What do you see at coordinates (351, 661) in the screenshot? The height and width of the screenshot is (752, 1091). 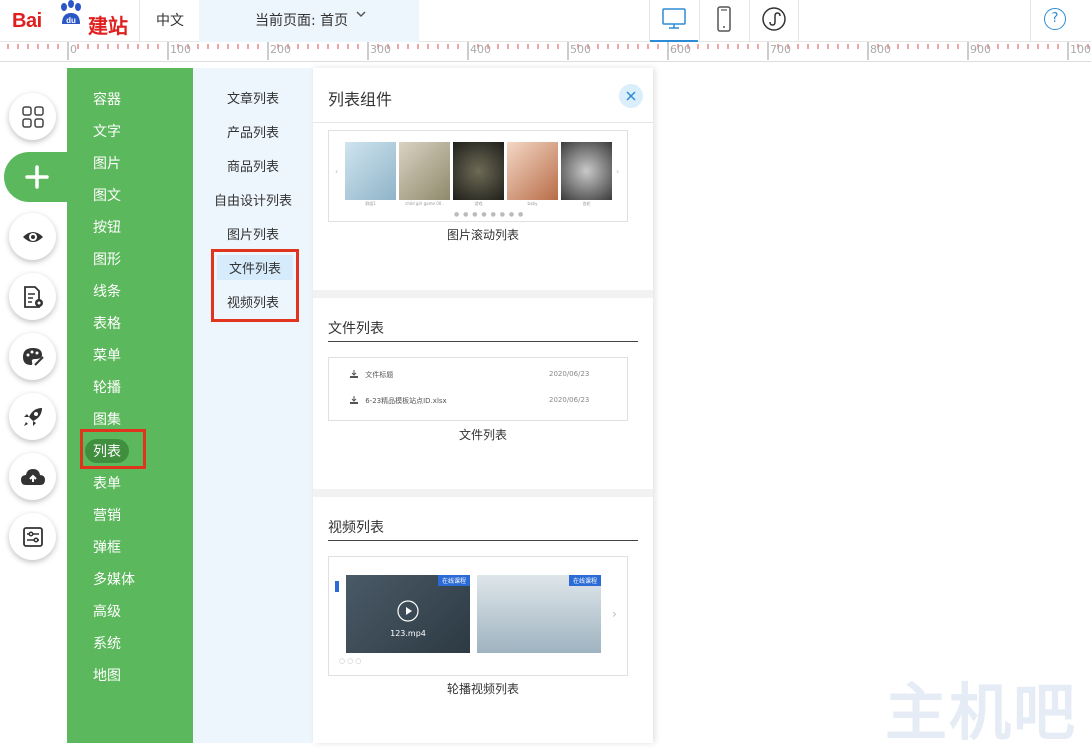 I see `pagination-dots: ○○○` at bounding box center [351, 661].